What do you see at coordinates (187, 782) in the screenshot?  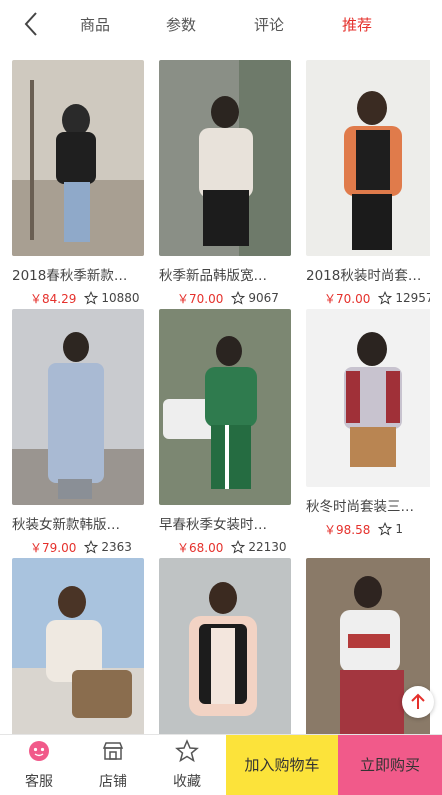 I see `favorite-label: 收藏` at bounding box center [187, 782].